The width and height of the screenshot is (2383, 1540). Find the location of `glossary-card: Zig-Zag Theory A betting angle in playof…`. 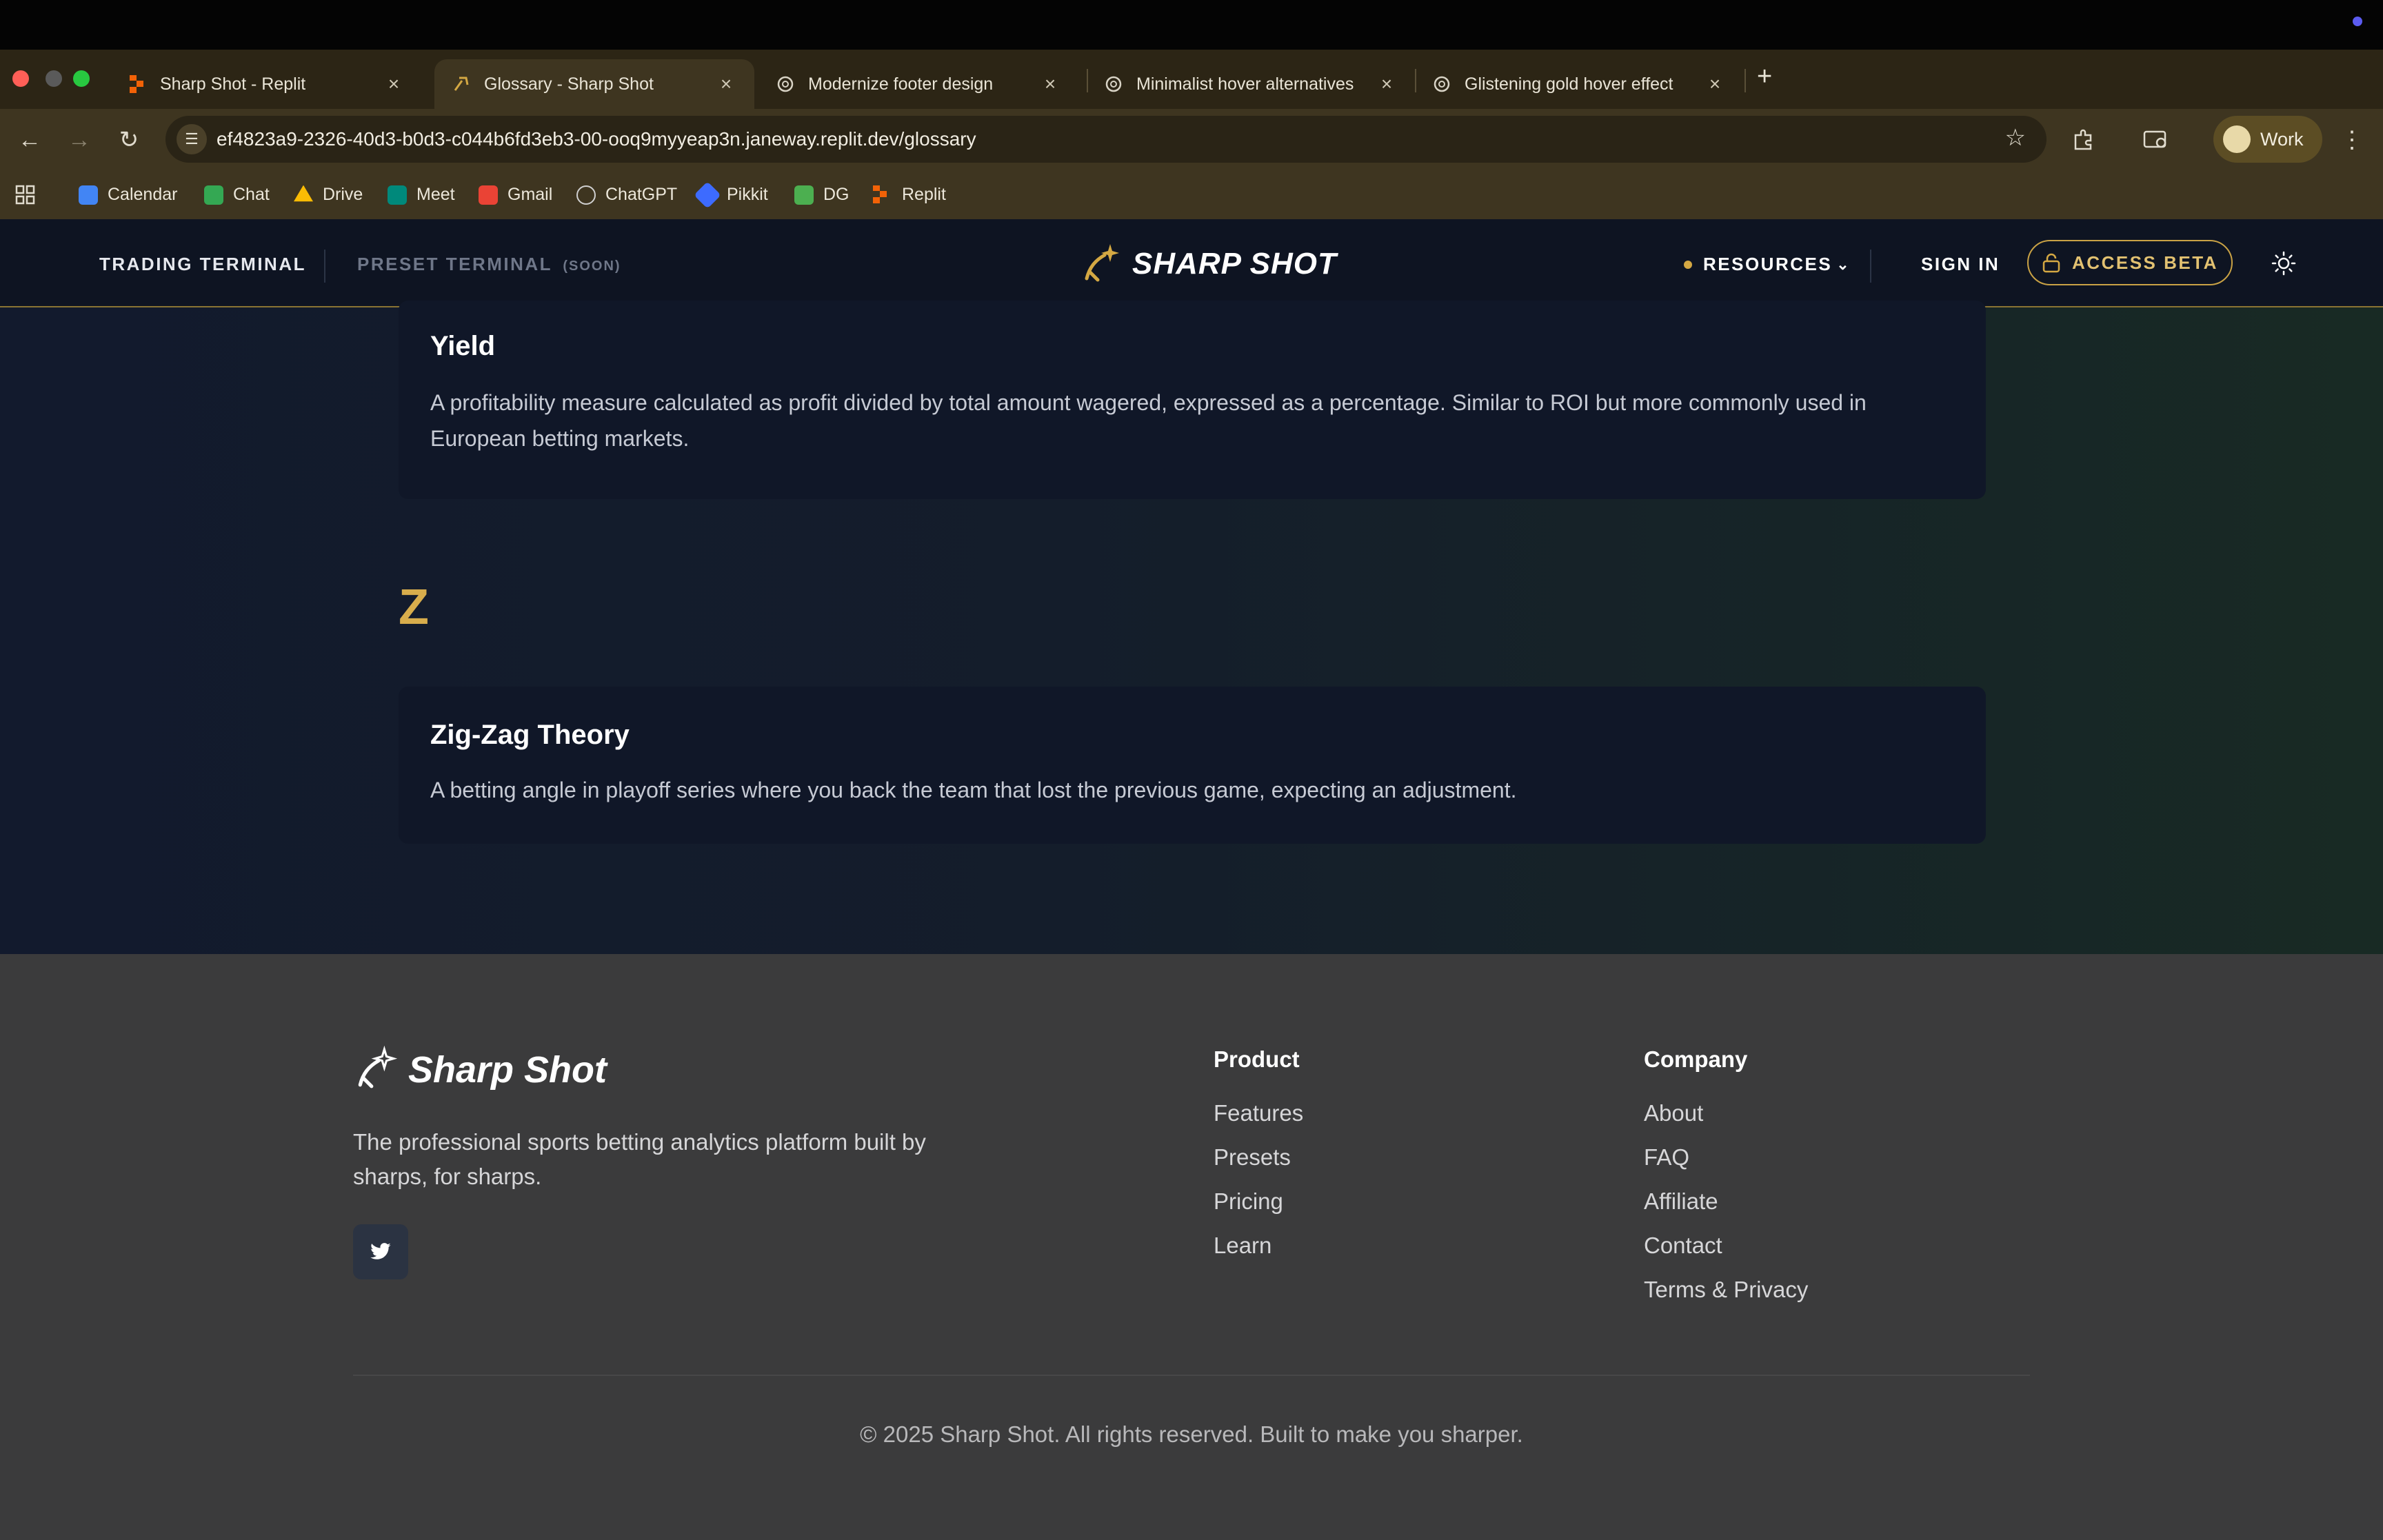

glossary-card: Zig-Zag Theory A betting angle in playof… is located at coordinates (1192, 765).